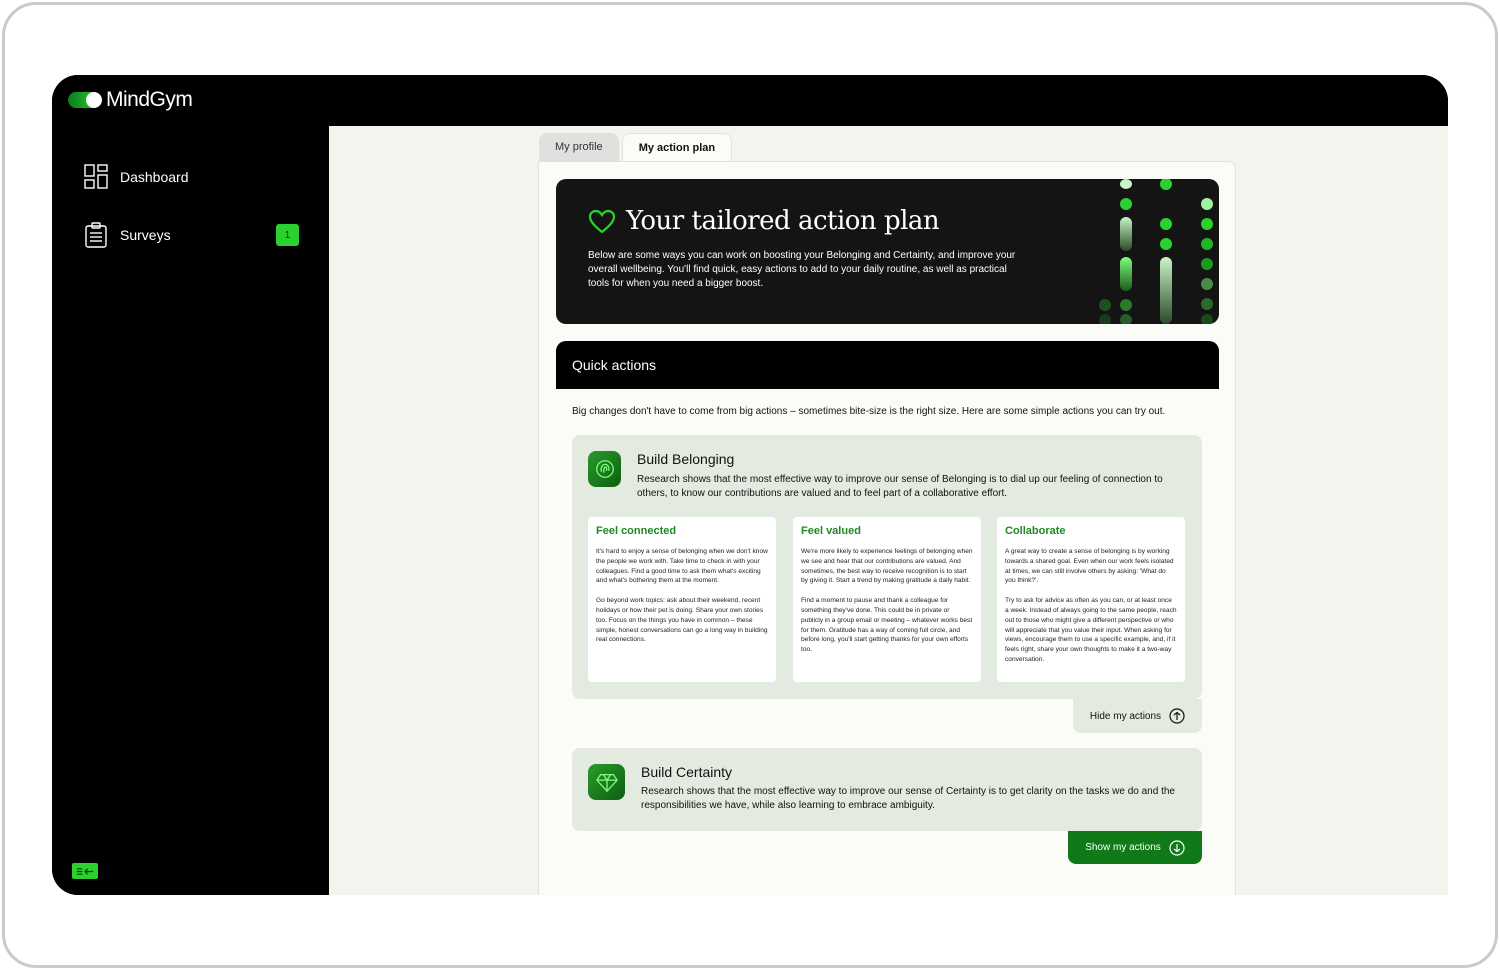 The image size is (1500, 970). I want to click on collapse-sidebar-button, so click(85, 871).